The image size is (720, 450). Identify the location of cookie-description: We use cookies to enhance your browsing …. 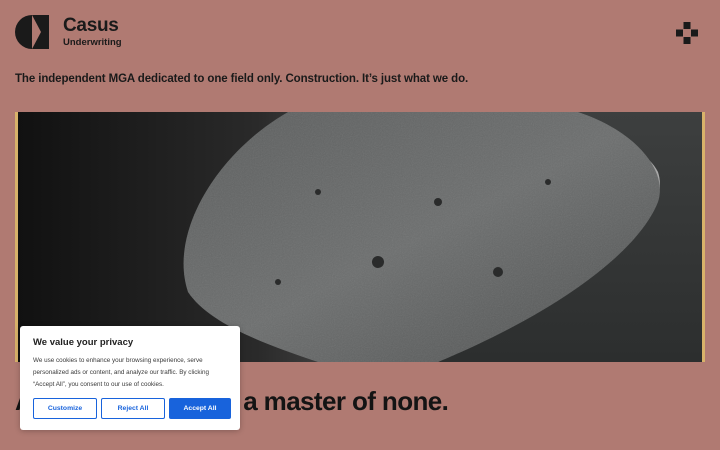
(121, 372).